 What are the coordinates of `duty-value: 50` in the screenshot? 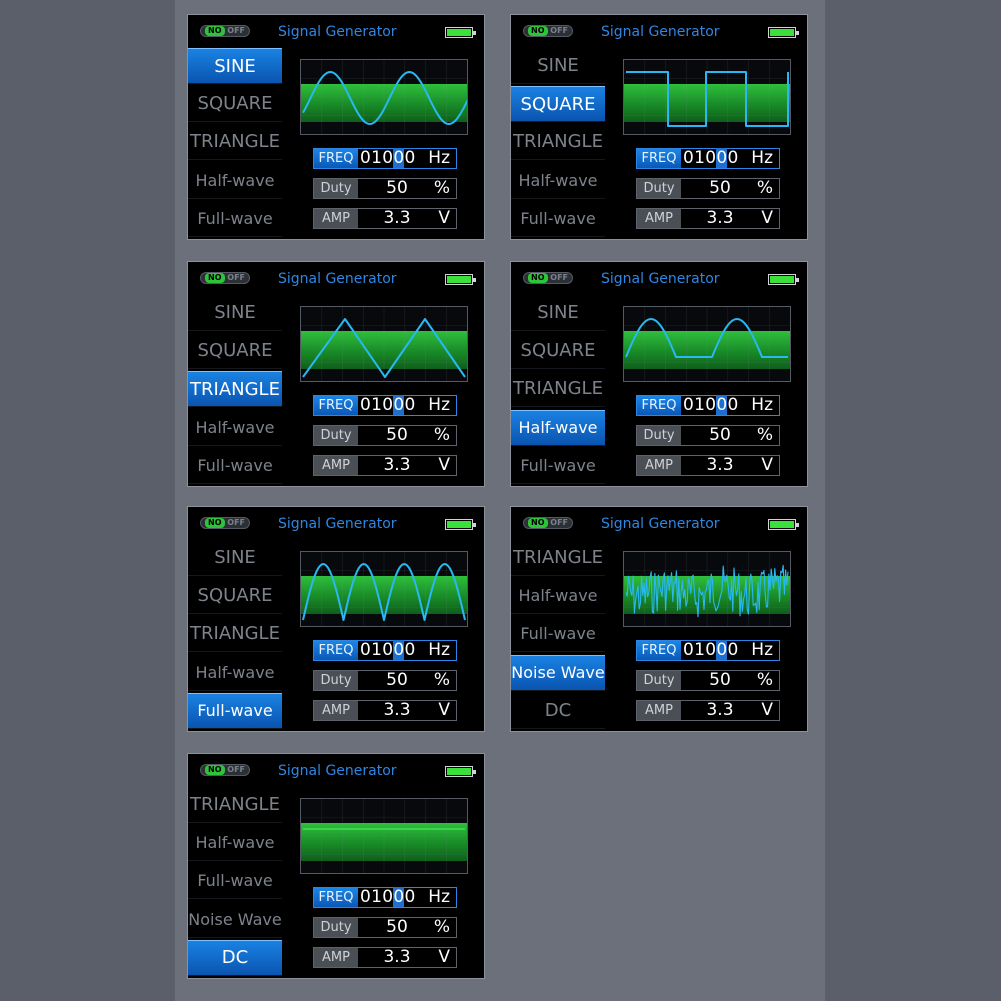 It's located at (720, 680).